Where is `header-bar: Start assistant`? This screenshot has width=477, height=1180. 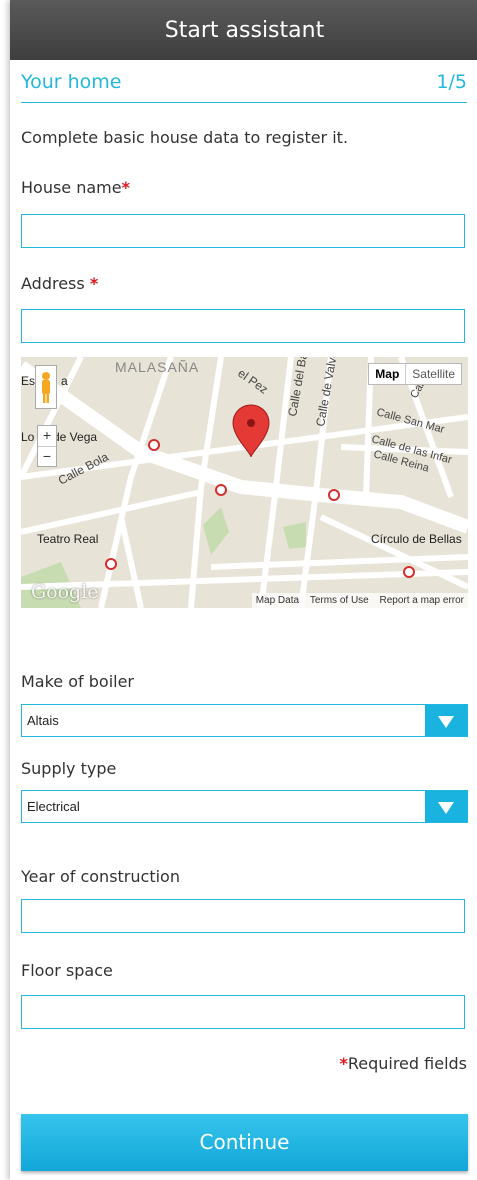 header-bar: Start assistant is located at coordinates (243, 30).